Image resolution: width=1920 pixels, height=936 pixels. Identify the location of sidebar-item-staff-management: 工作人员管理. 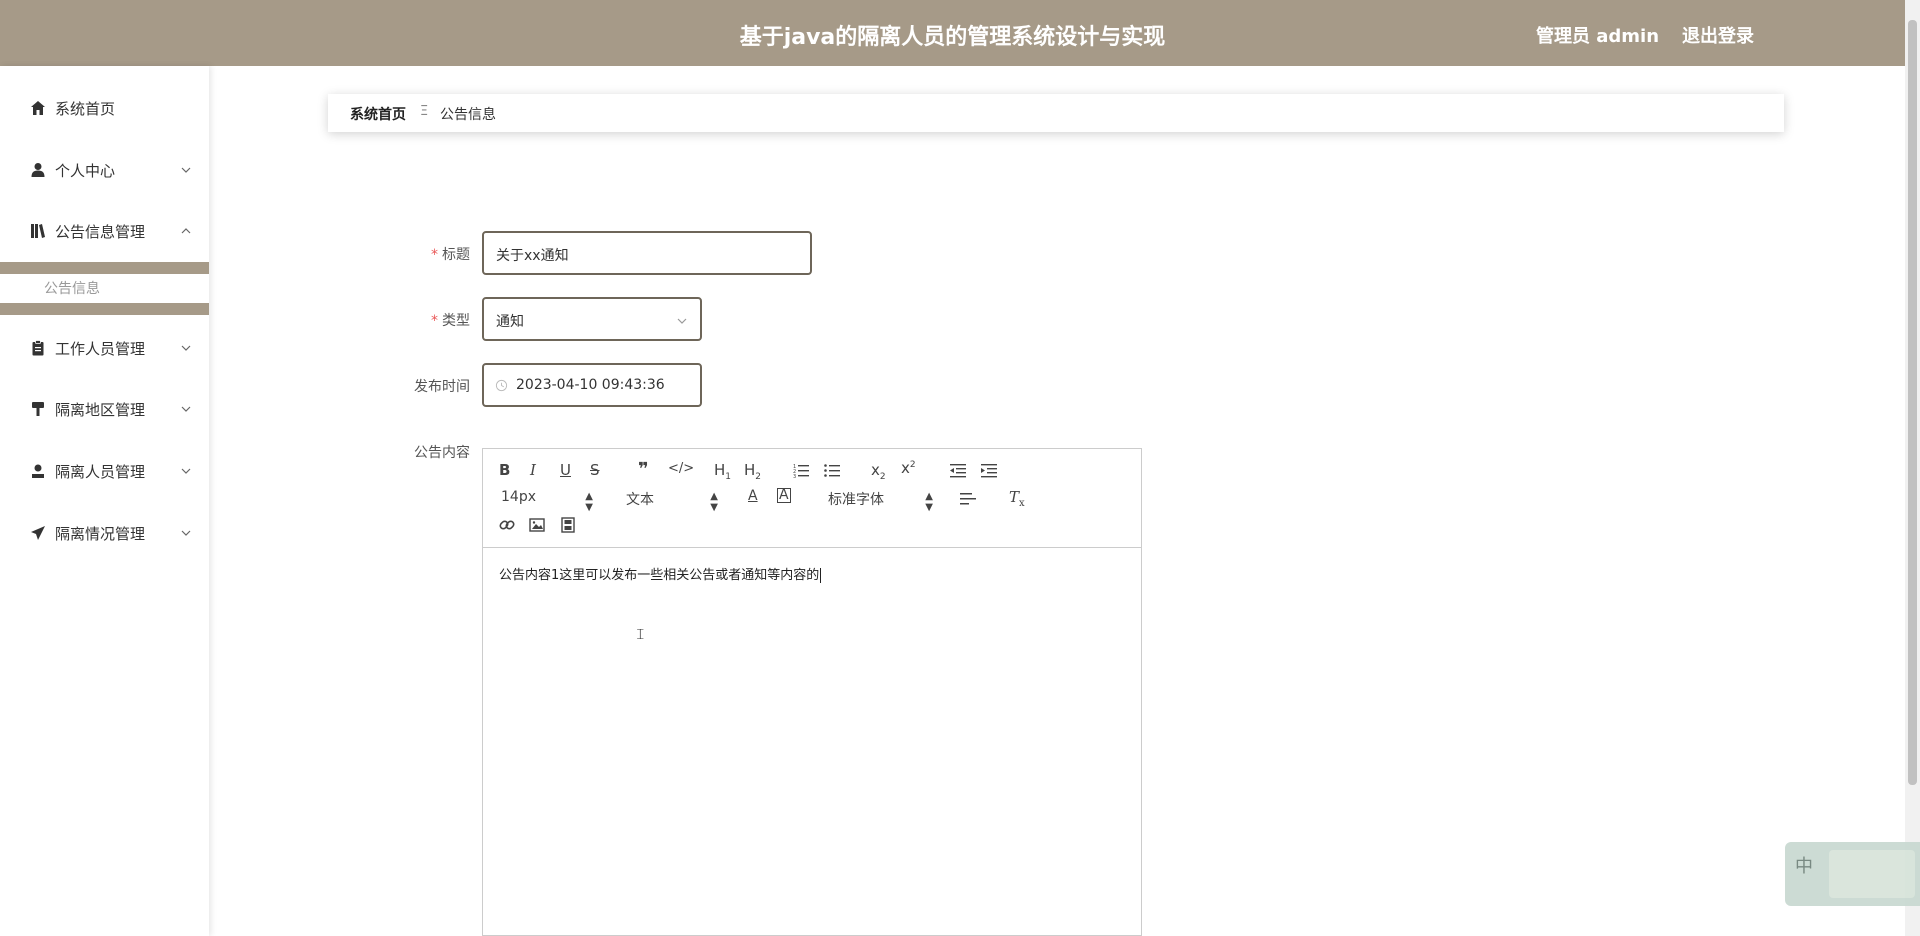
(104, 348).